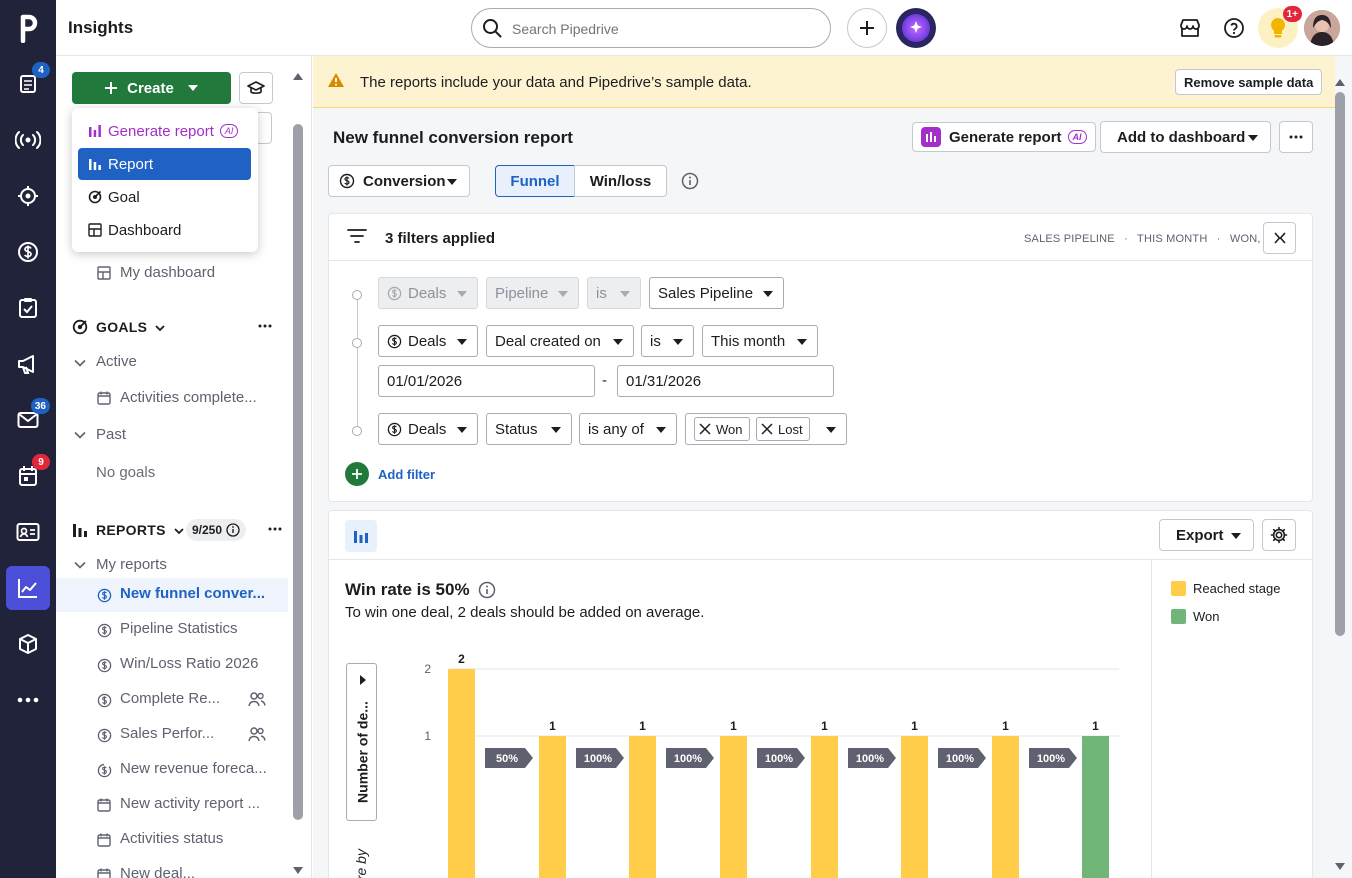 The height and width of the screenshot is (878, 1352). Describe the element at coordinates (28, 420) in the screenshot. I see `mail-nav-icon: 36` at that location.